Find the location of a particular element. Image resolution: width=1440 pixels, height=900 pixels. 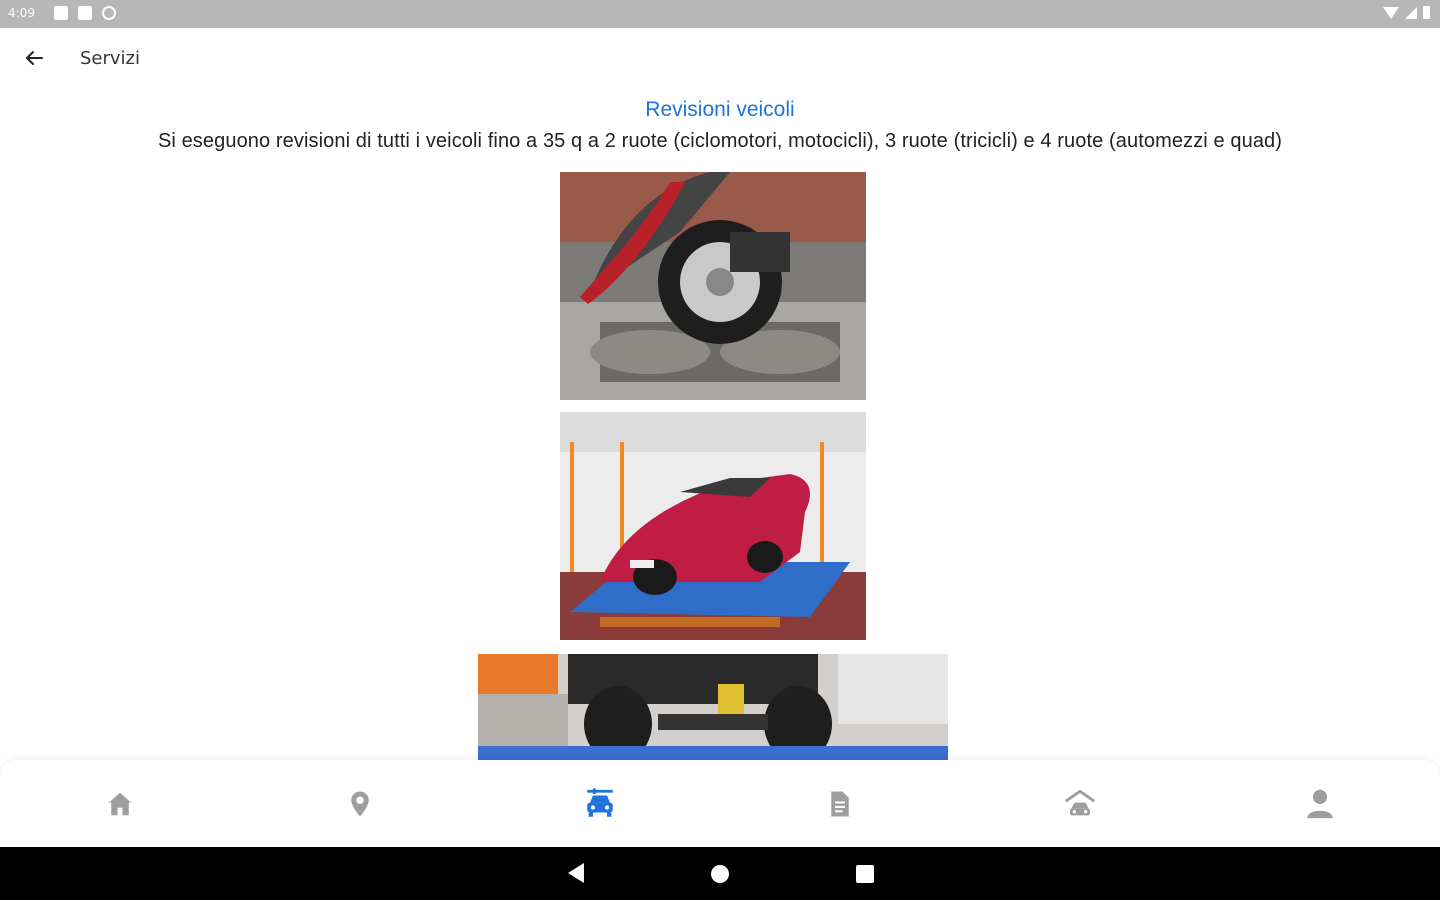

document-icon is located at coordinates (840, 804).